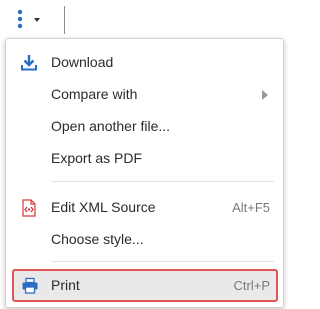 The width and height of the screenshot is (320, 309). I want to click on chevron-down-icon, so click(37, 20).